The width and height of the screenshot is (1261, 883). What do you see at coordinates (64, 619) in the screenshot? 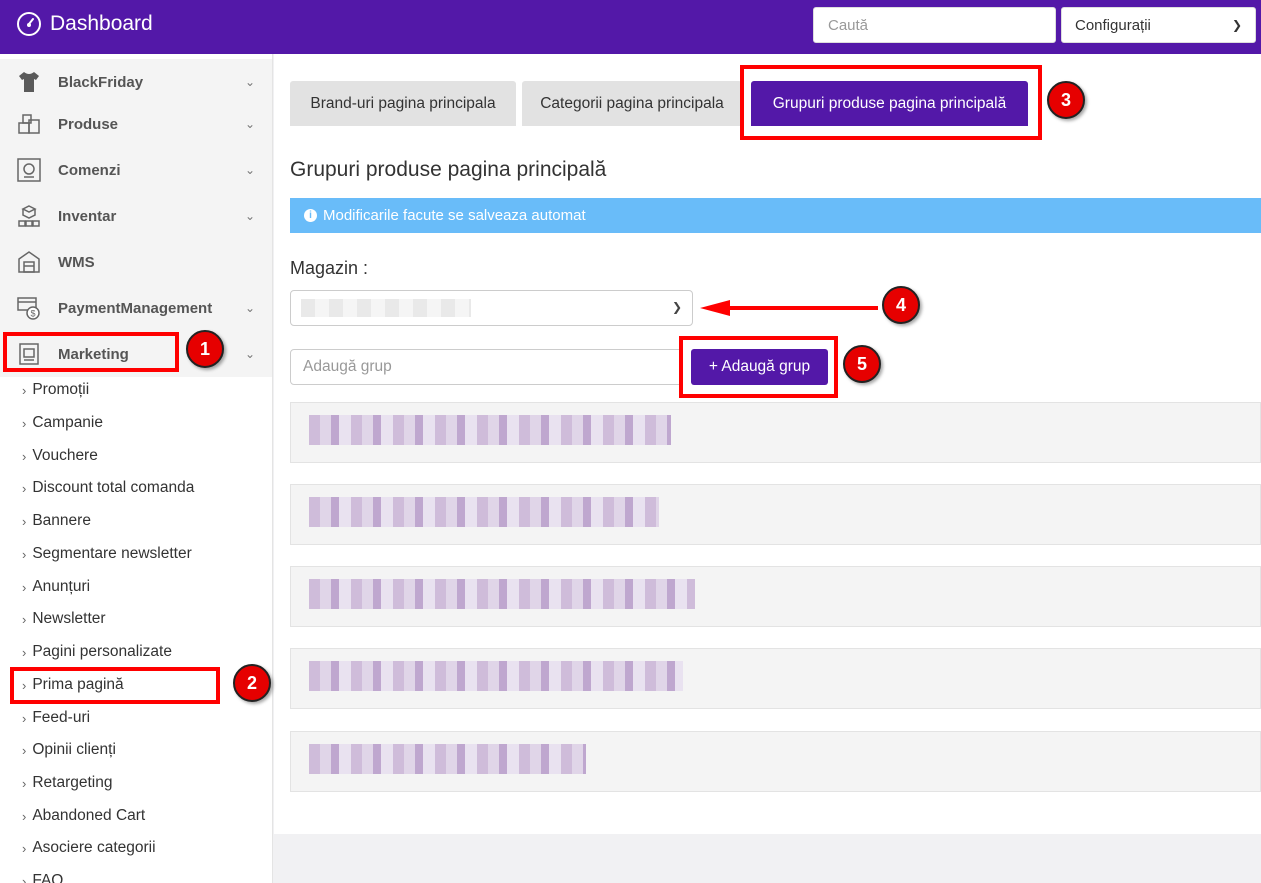
I see `submenu-item-newsletter: › Newsletter` at bounding box center [64, 619].